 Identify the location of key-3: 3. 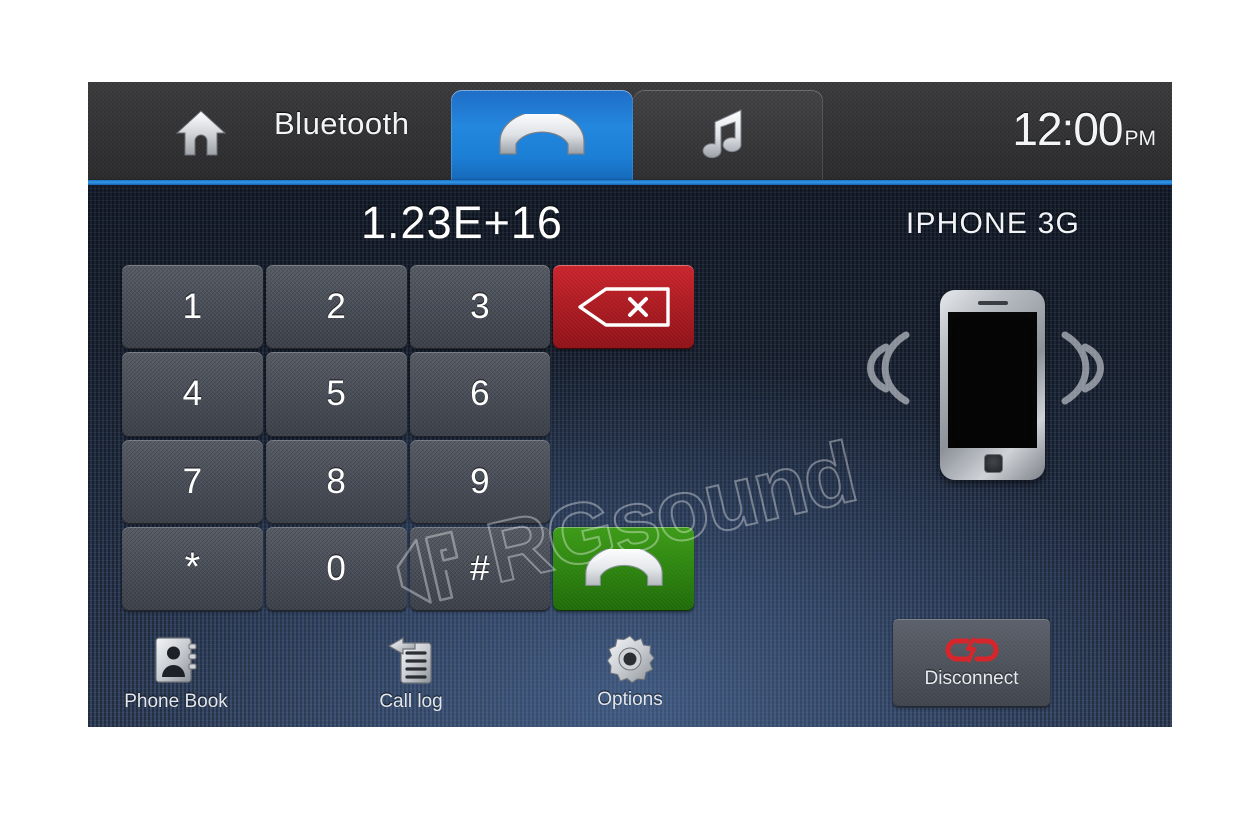
(480, 307).